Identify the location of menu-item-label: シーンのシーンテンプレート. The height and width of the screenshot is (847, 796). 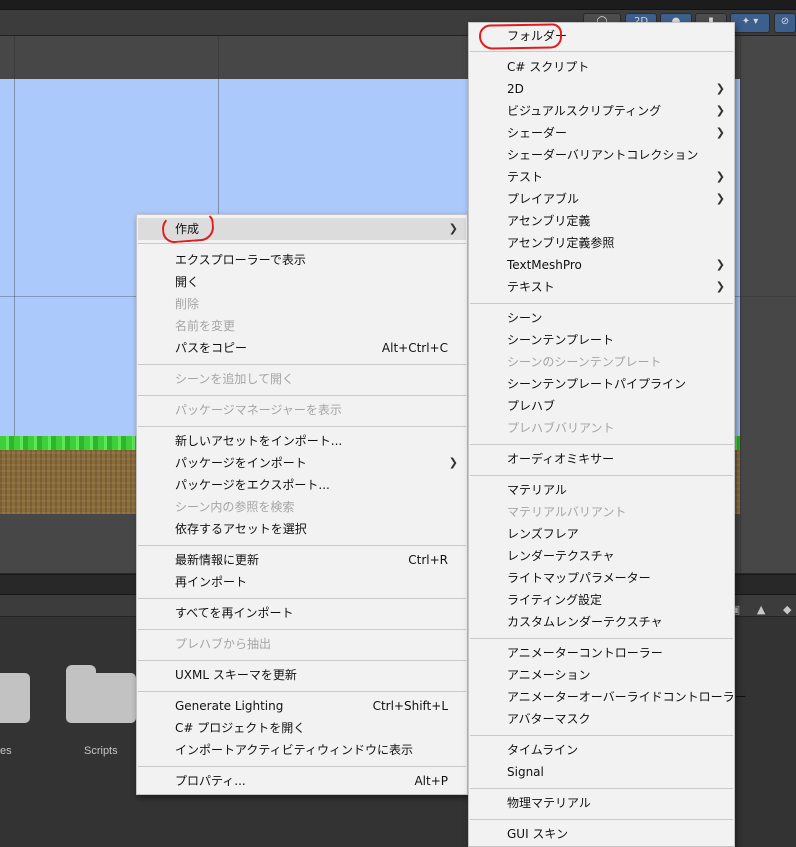
(584, 362).